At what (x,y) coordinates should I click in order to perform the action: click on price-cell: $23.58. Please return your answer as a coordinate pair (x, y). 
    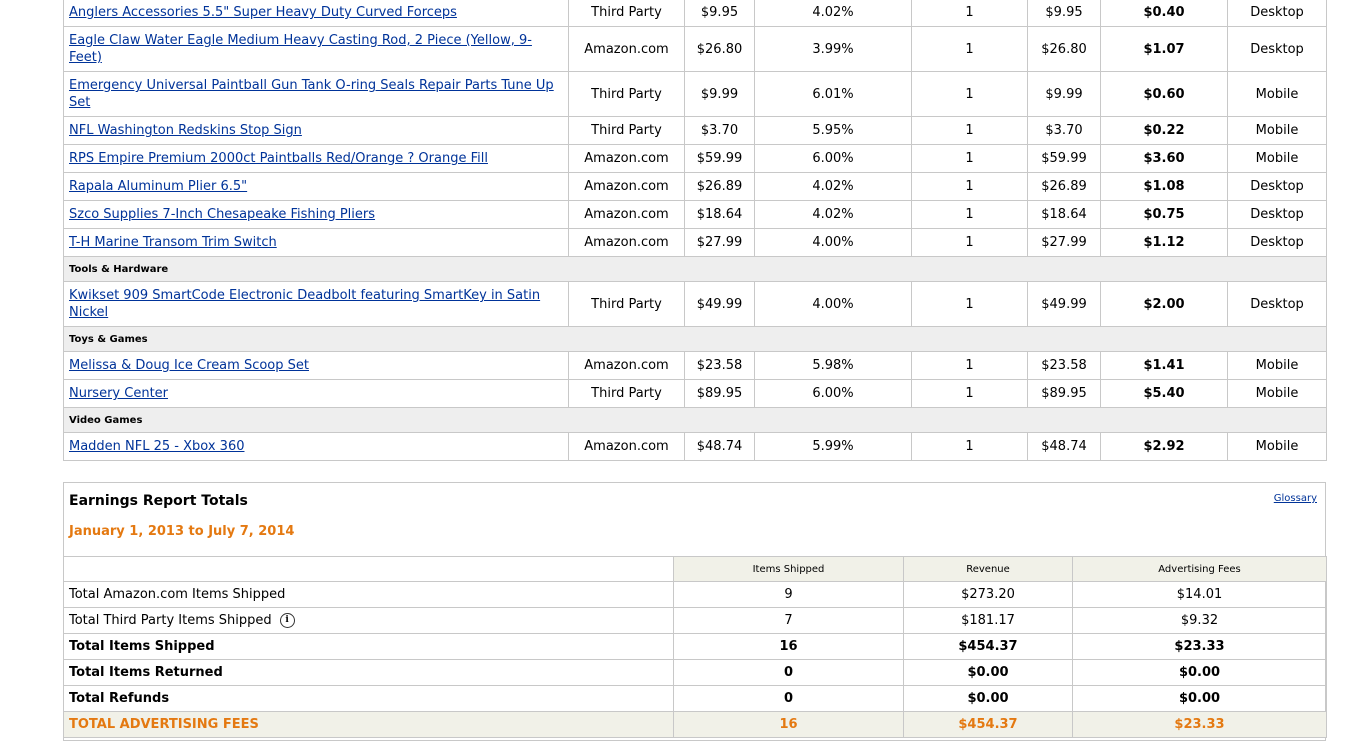
    Looking at the image, I should click on (719, 365).